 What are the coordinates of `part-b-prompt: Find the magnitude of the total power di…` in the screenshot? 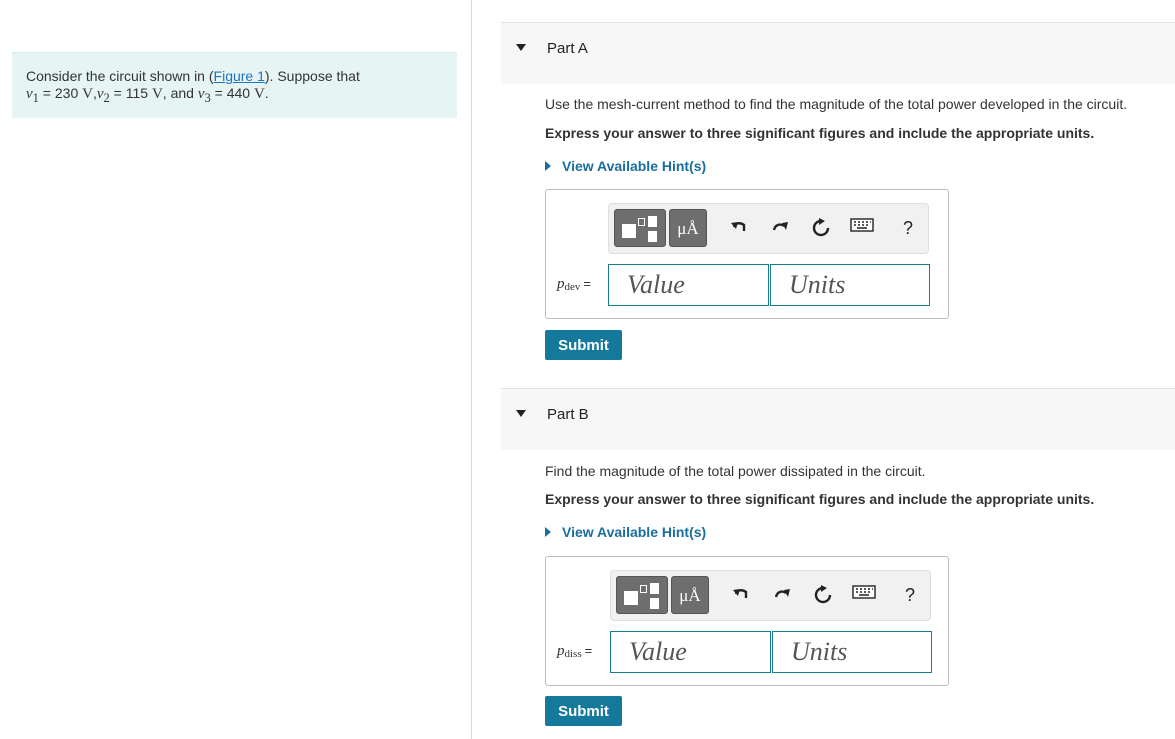 It's located at (735, 471).